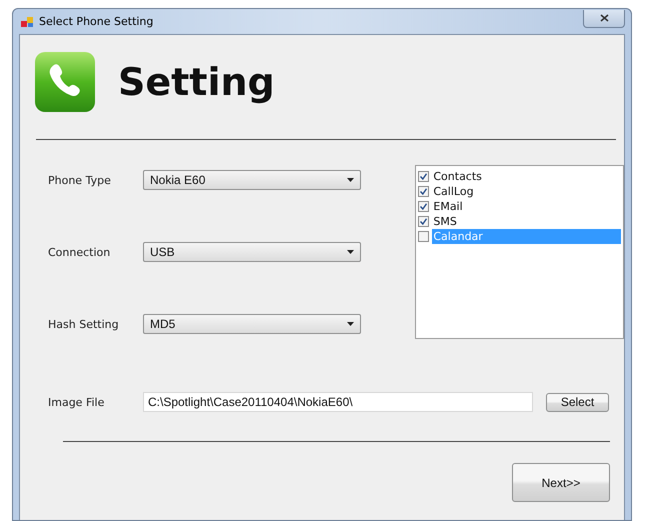 Image resolution: width=663 pixels, height=521 pixels. Describe the element at coordinates (526, 221) in the screenshot. I see `list-item: SMS` at that location.